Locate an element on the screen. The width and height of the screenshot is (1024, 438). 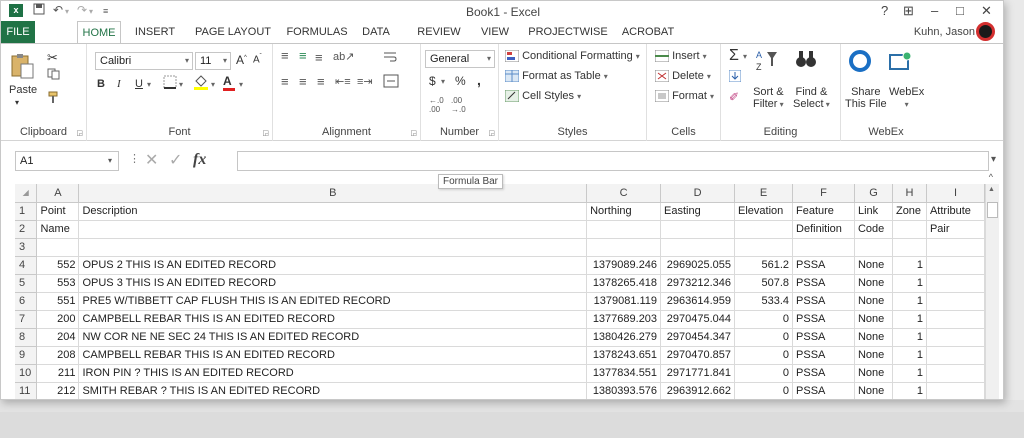
fill-color-icon is located at coordinates (201, 83).